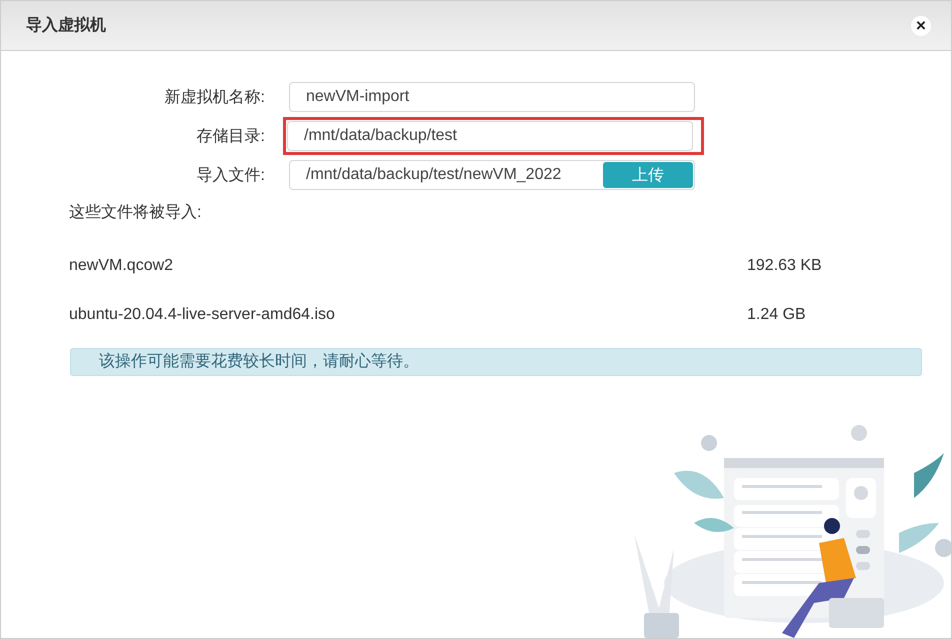  I want to click on notice-message: 该操作可能需要花费较长时间，请耐心等待。, so click(496, 362).